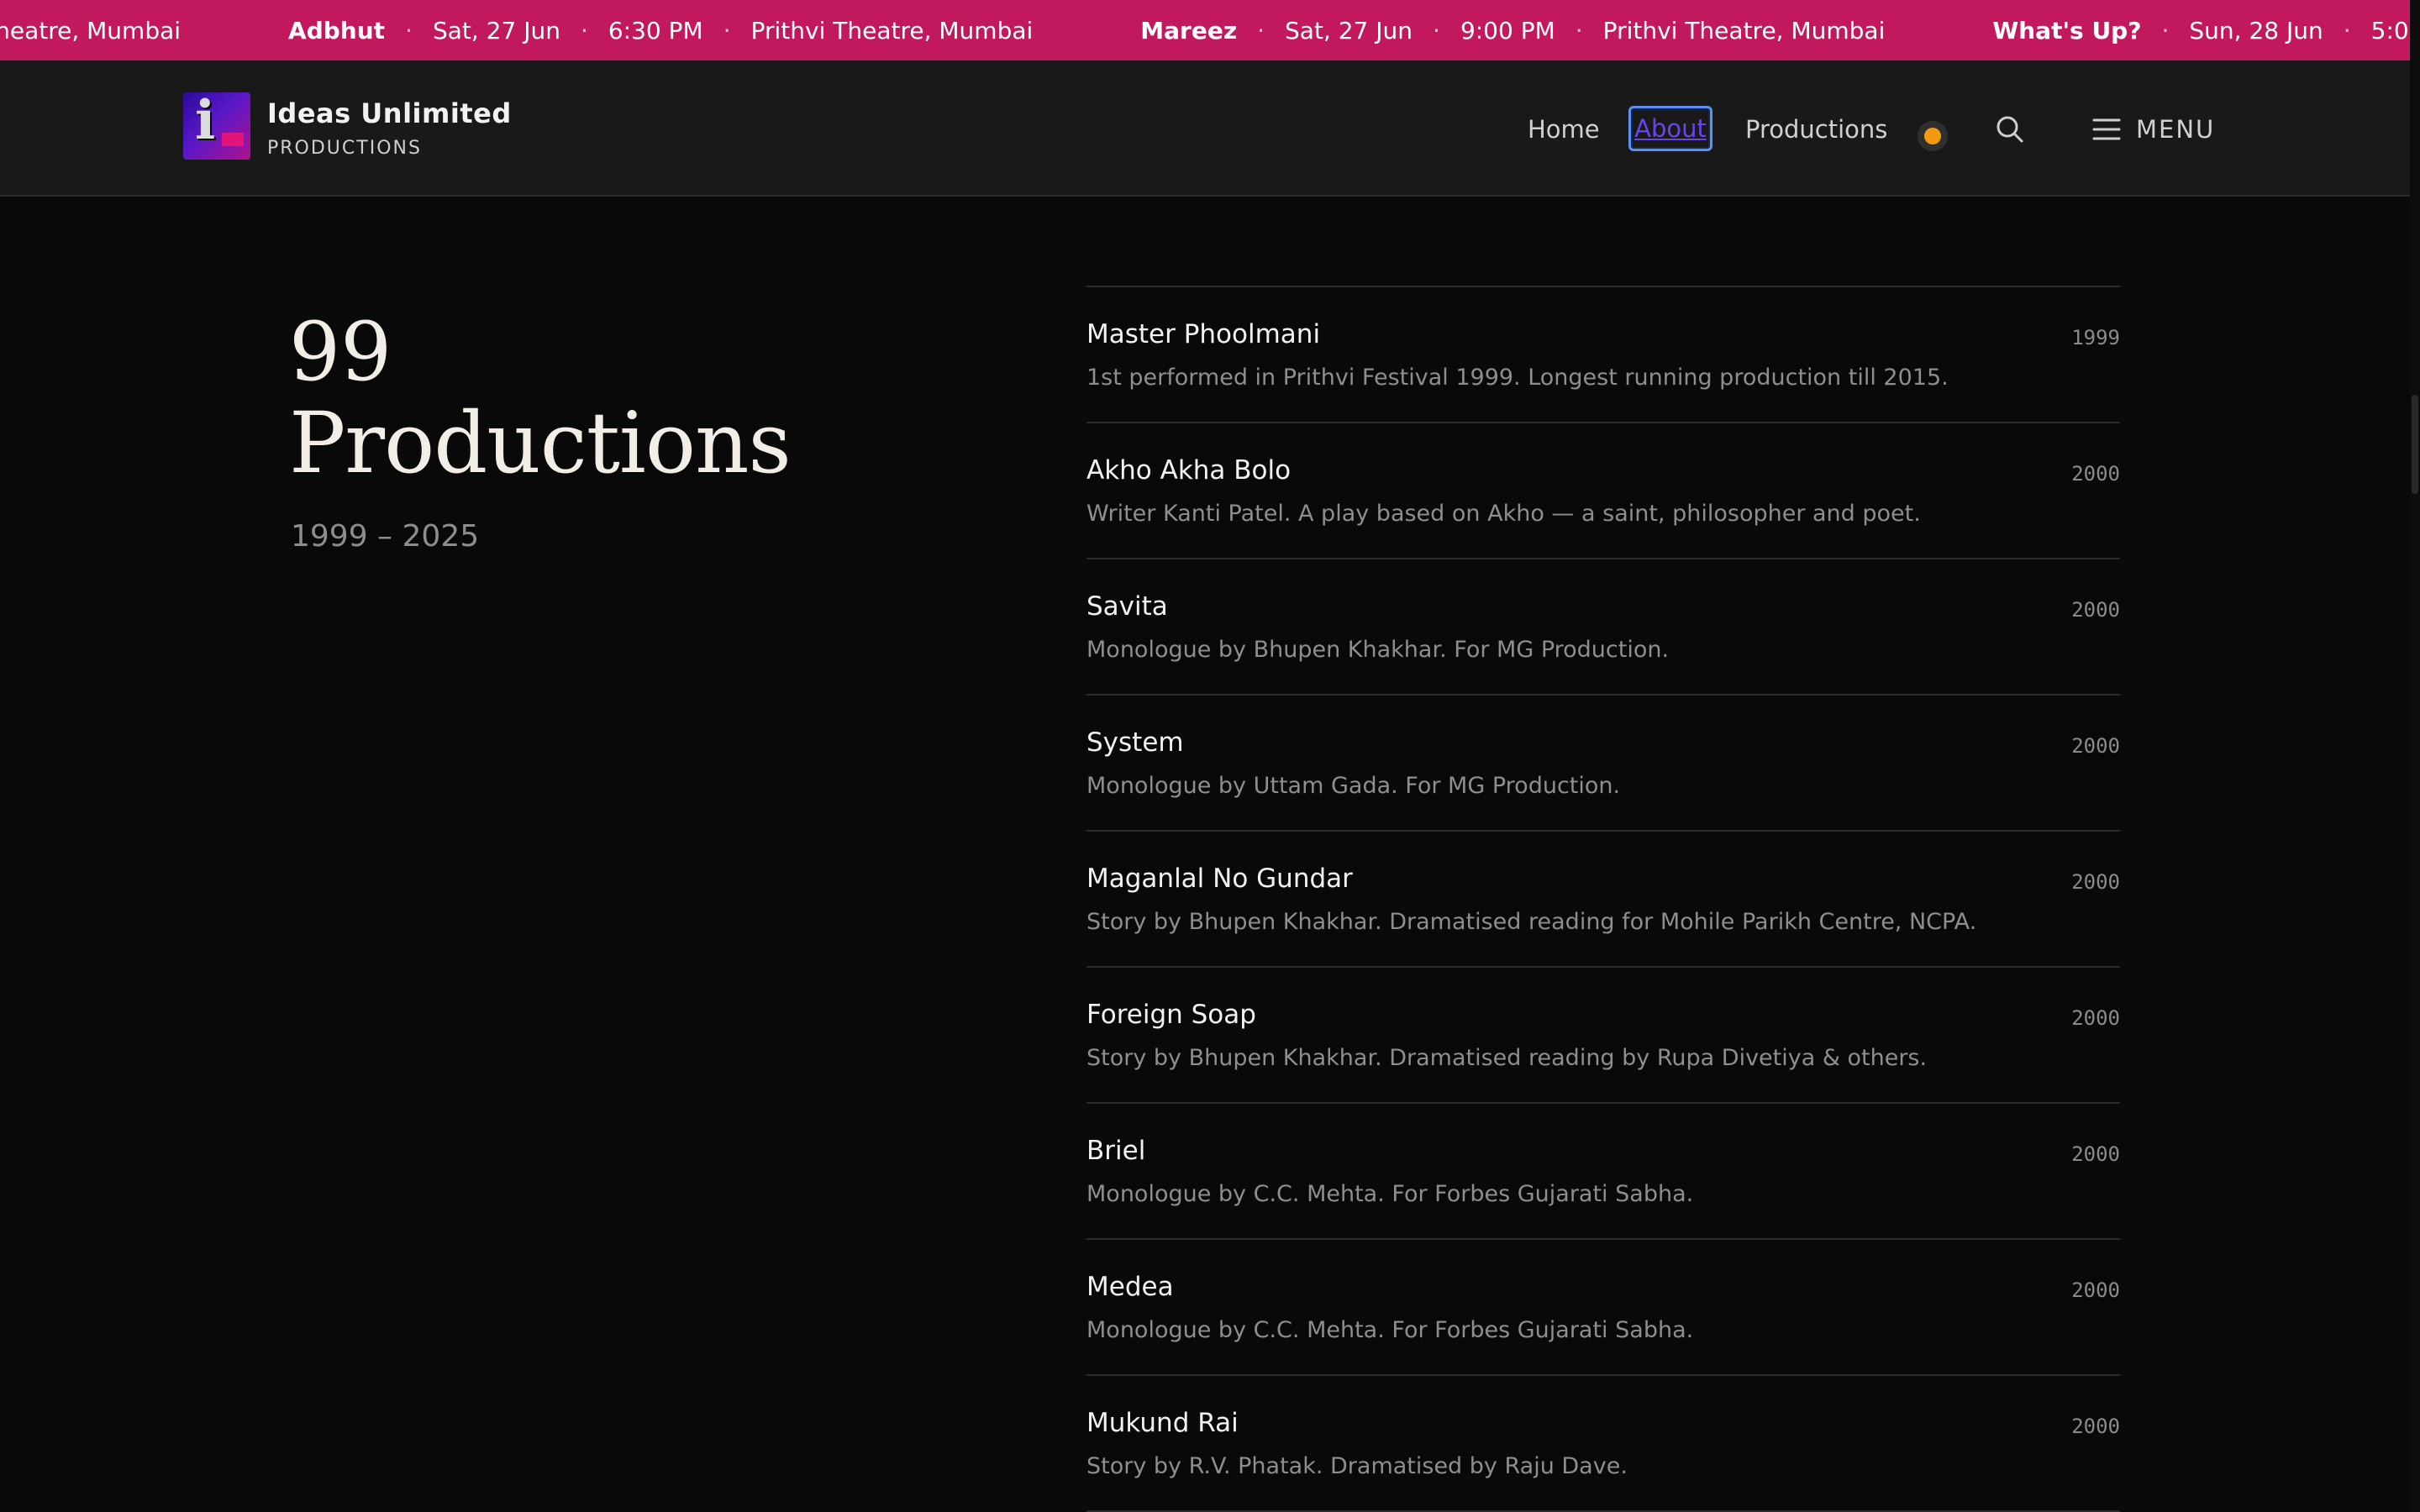 The image size is (2420, 1512). What do you see at coordinates (656, 30) in the screenshot?
I see `ticker-event-time: 6:30 PM` at bounding box center [656, 30].